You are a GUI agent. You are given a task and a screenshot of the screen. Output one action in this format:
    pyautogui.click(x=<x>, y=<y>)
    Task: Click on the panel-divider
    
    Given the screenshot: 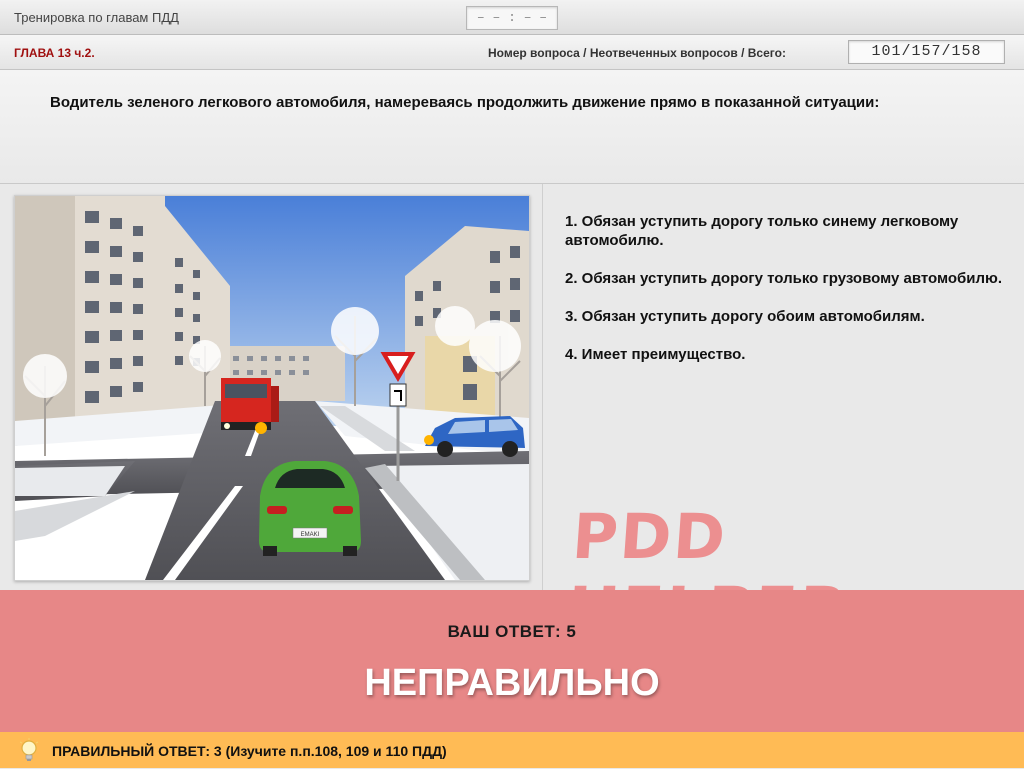 What is the action you would take?
    pyautogui.click(x=542, y=387)
    